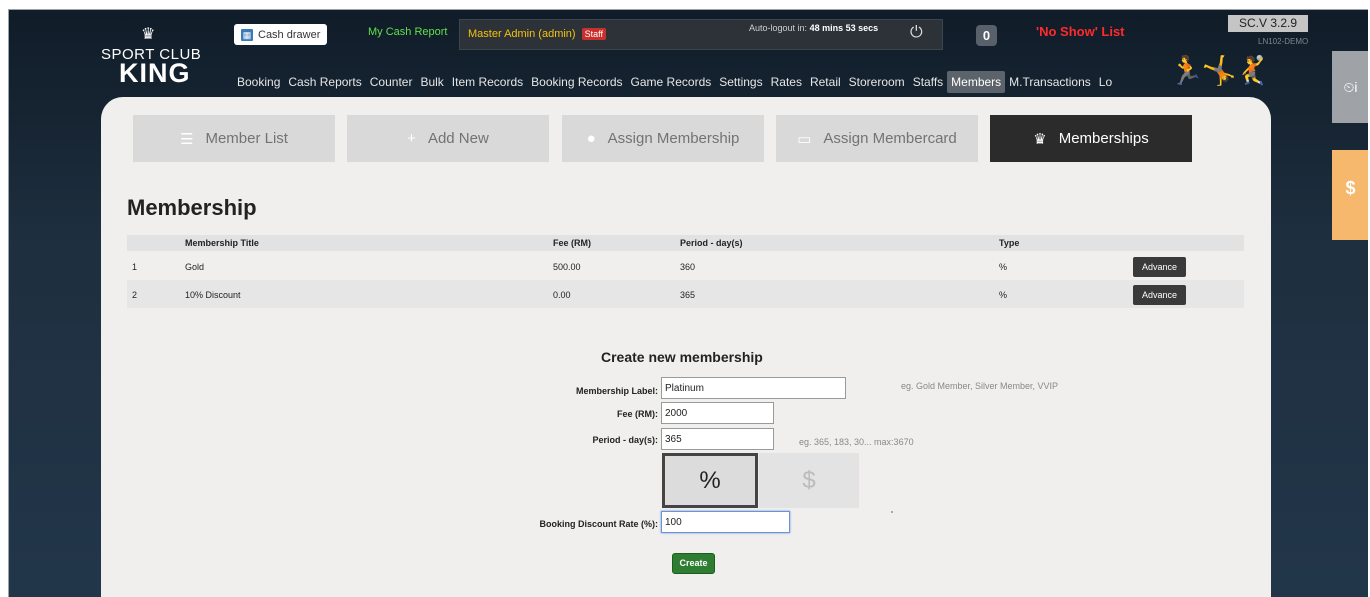 The height and width of the screenshot is (597, 1370). I want to click on cash-drawer-button: ▦ Cash drawer, so click(281, 34).